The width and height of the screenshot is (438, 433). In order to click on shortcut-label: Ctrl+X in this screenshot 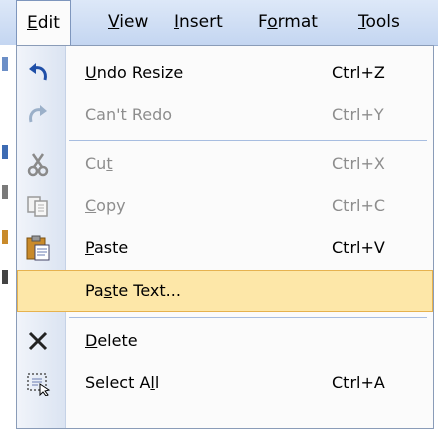, I will do `click(358, 163)`.